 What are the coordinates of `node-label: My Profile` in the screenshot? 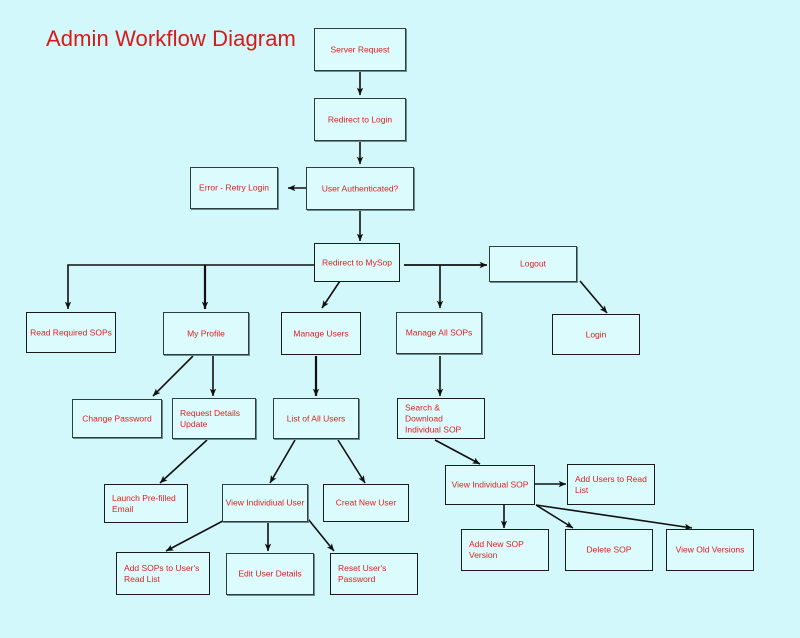 It's located at (206, 333).